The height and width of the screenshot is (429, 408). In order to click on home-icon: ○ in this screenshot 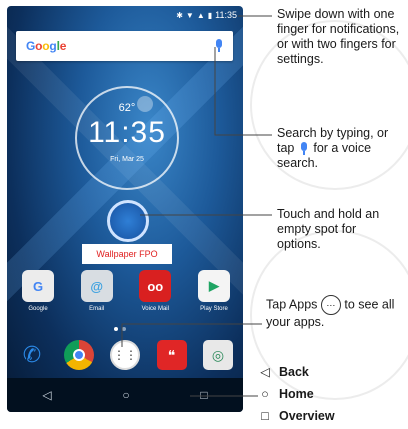, I will do `click(265, 394)`.